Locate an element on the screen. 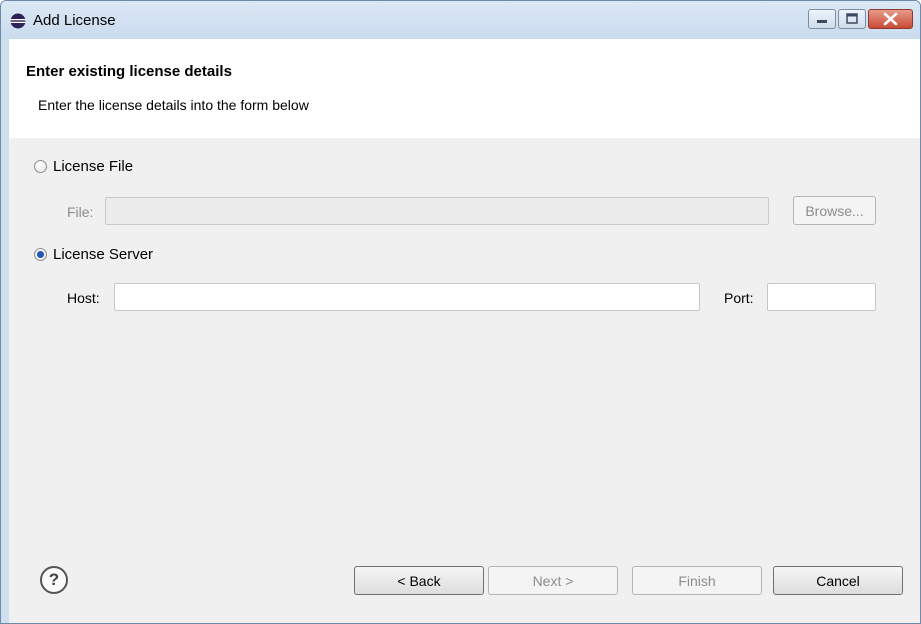 The width and height of the screenshot is (921, 624). help-glyph: ? is located at coordinates (54, 579).